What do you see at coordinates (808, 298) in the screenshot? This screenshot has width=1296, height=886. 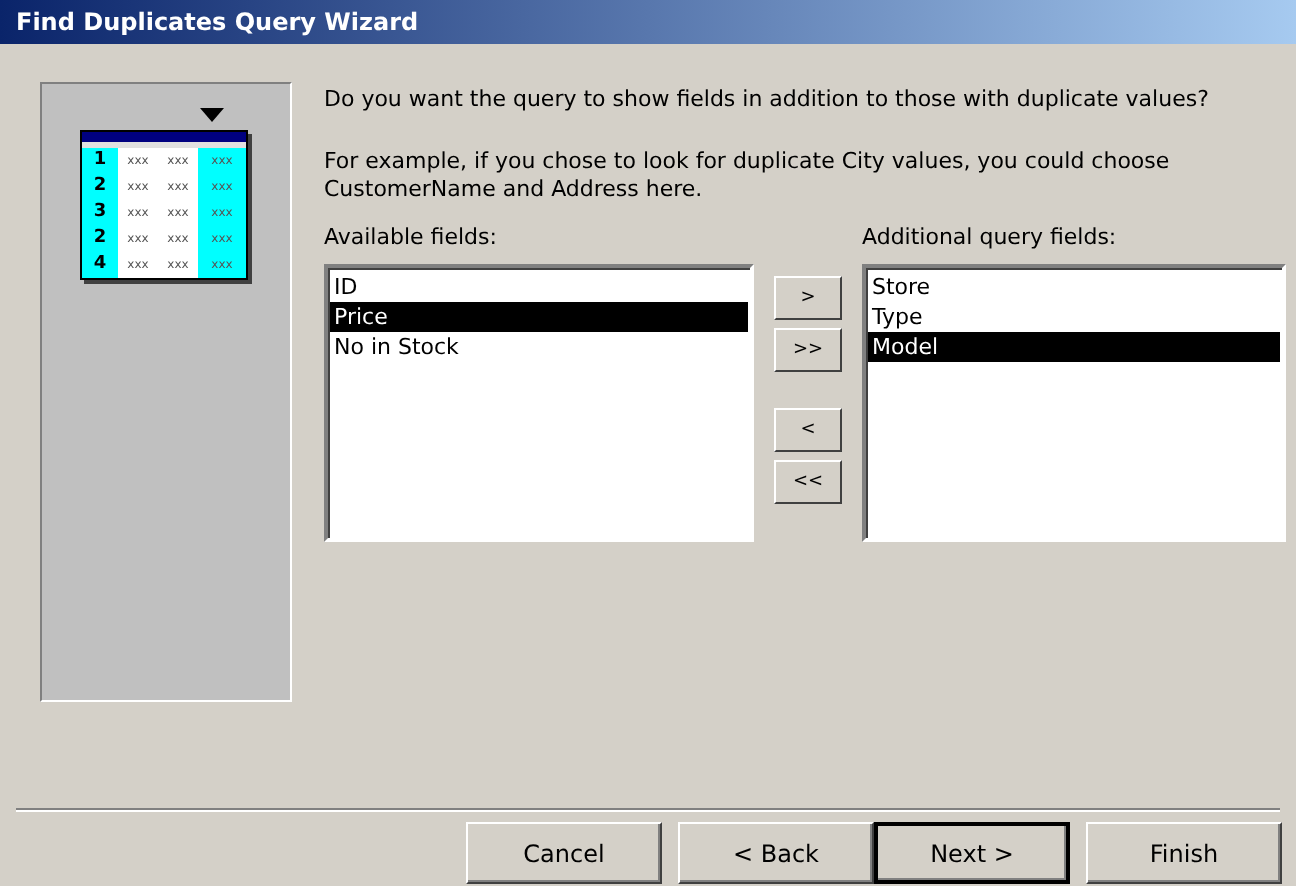 I see `move-button: >` at bounding box center [808, 298].